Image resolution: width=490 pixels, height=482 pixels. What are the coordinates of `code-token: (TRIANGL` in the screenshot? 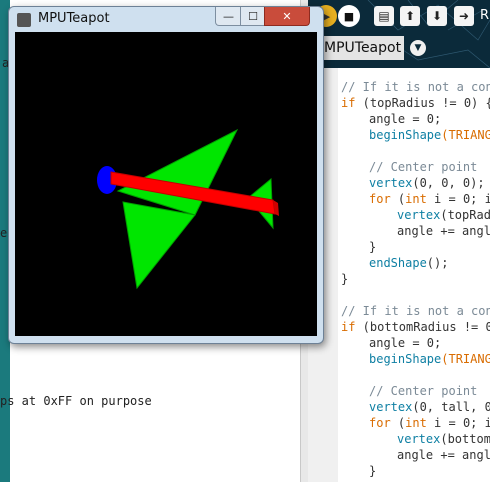 It's located at (465, 135).